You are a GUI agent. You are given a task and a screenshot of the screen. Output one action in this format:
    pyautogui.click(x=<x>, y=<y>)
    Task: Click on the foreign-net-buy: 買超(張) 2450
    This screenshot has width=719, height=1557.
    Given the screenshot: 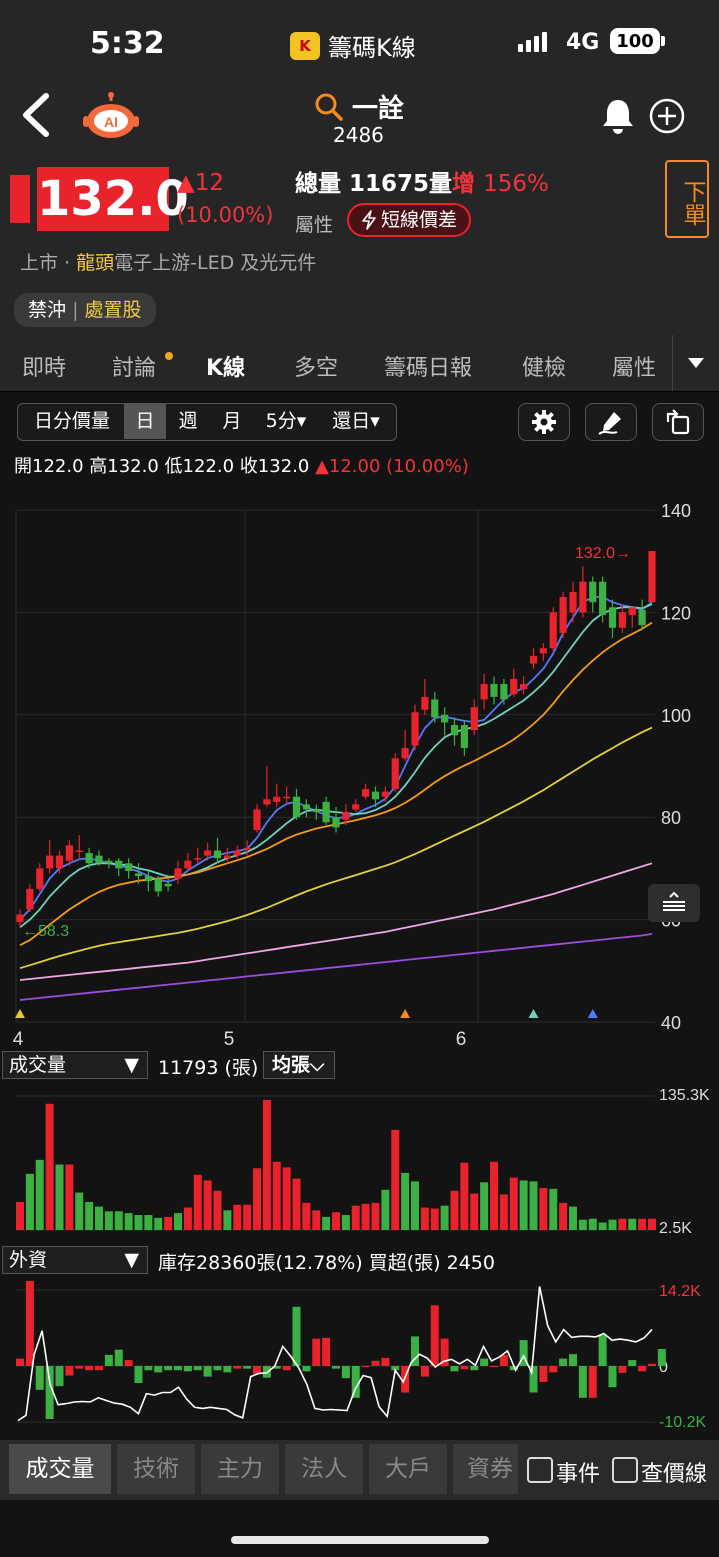 What is the action you would take?
    pyautogui.click(x=431, y=1263)
    